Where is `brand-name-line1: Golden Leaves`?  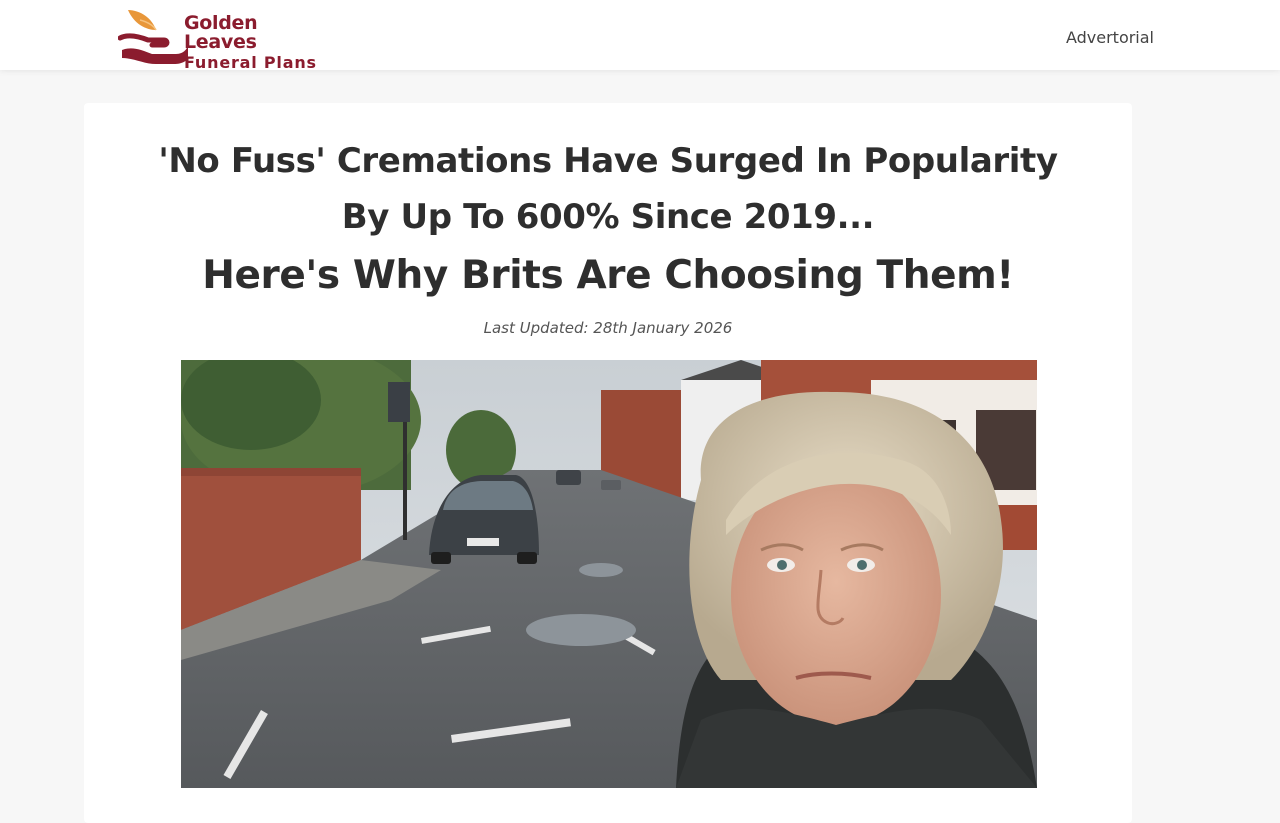
brand-name-line1: Golden Leaves is located at coordinates (221, 32).